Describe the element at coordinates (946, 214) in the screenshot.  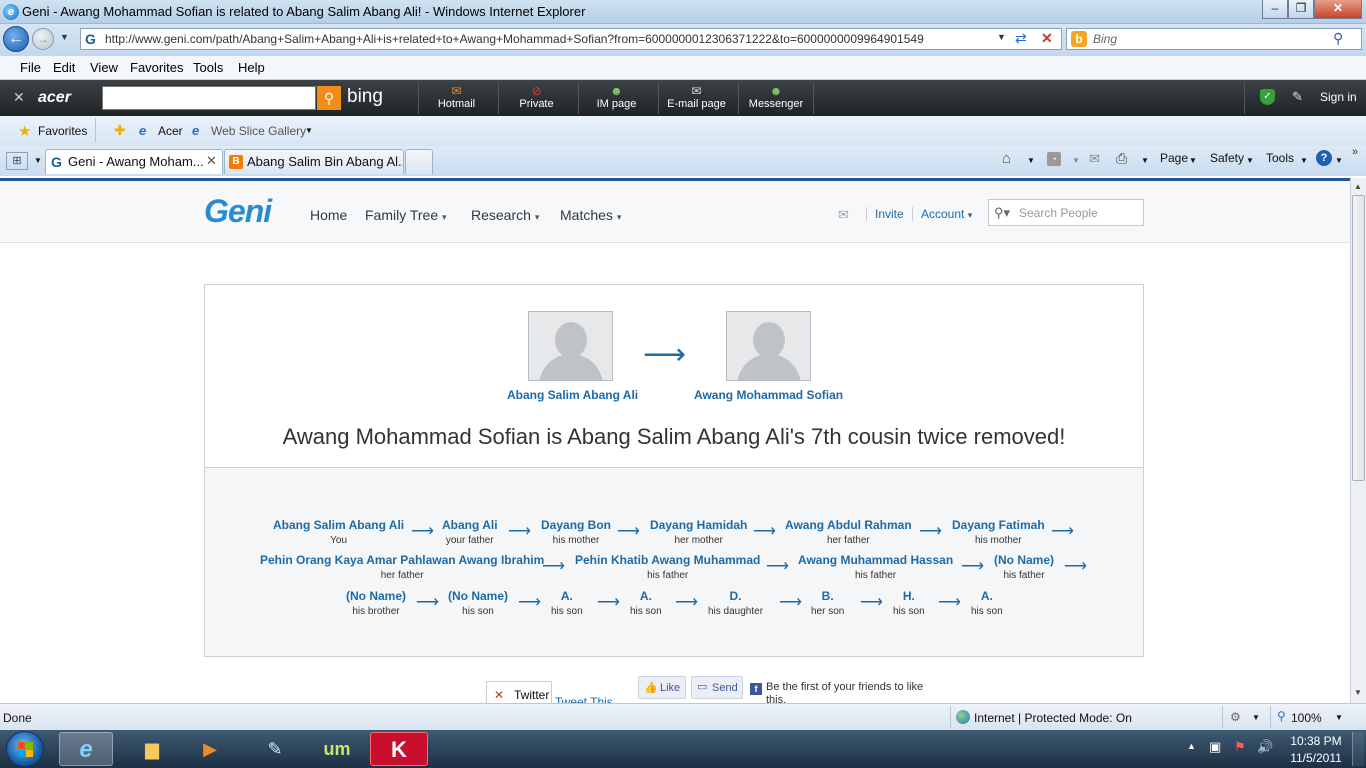
I see `account-menu: Account ▾` at that location.